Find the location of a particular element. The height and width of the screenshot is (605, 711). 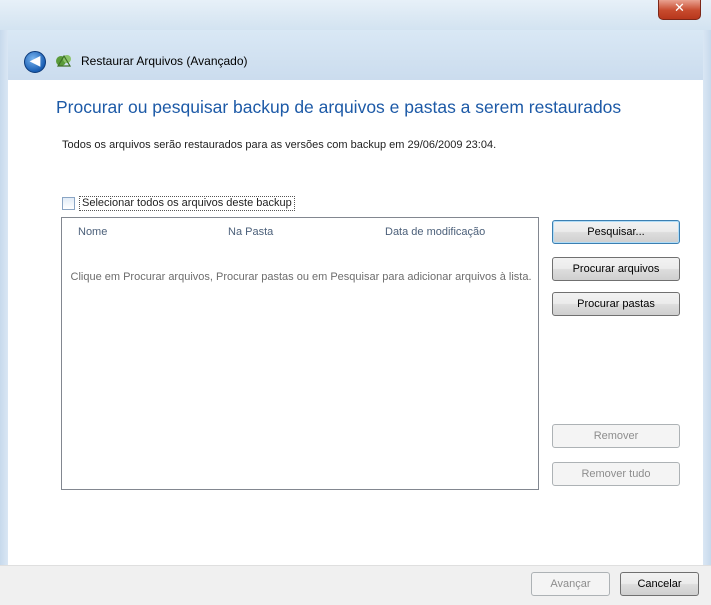

browse-folders-button: Procurar pastas is located at coordinates (616, 304).